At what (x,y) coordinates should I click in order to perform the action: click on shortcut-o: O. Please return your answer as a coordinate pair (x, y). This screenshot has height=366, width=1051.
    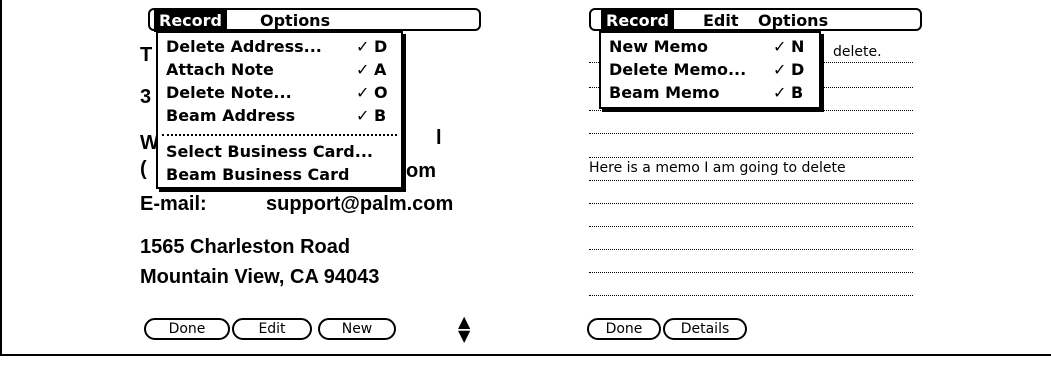
    Looking at the image, I should click on (381, 92).